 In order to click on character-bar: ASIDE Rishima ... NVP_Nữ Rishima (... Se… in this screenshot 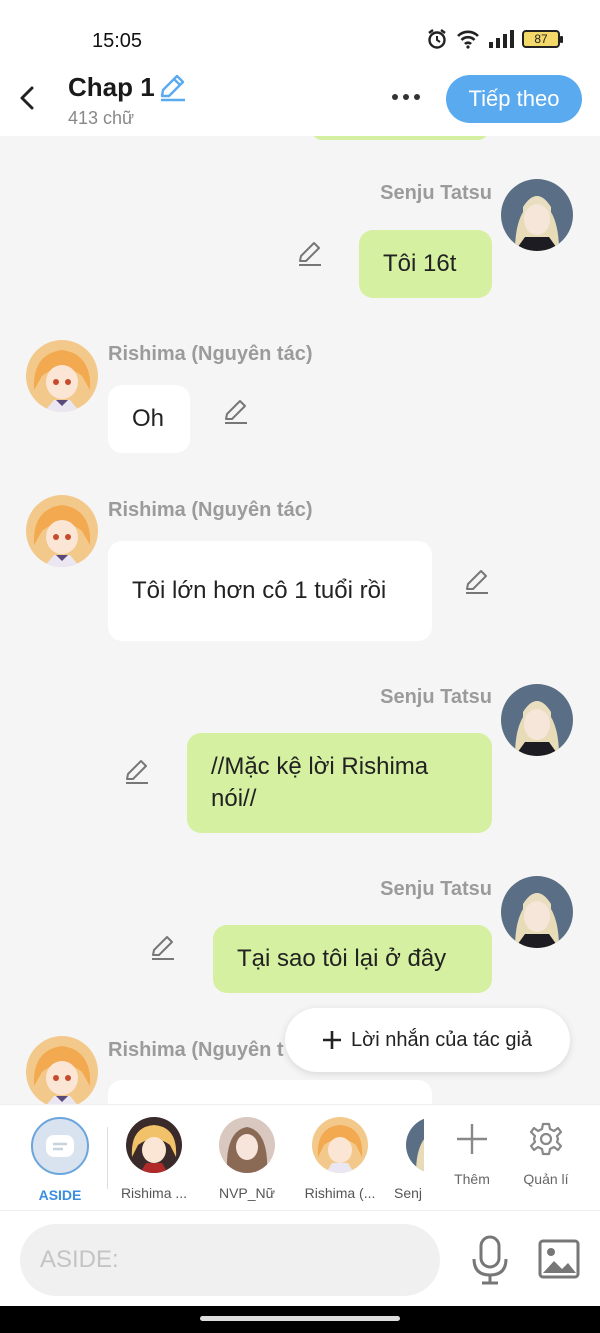, I will do `click(300, 1157)`.